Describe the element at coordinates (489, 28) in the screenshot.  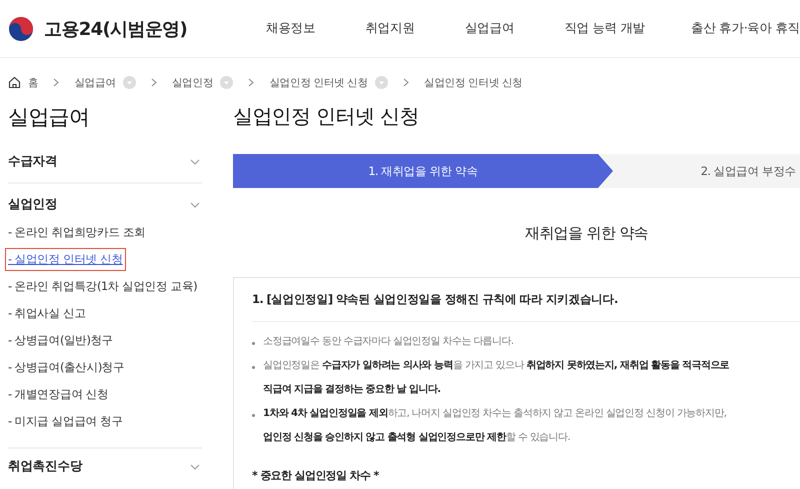
I see `nav-link: 실업급여` at that location.